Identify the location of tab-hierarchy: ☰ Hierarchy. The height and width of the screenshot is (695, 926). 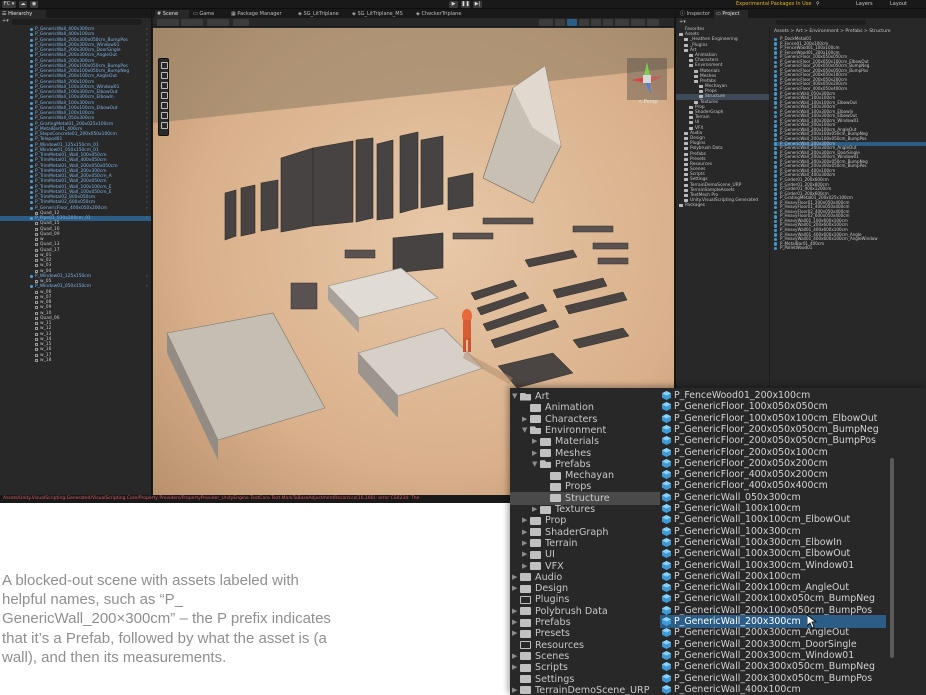
(23, 14).